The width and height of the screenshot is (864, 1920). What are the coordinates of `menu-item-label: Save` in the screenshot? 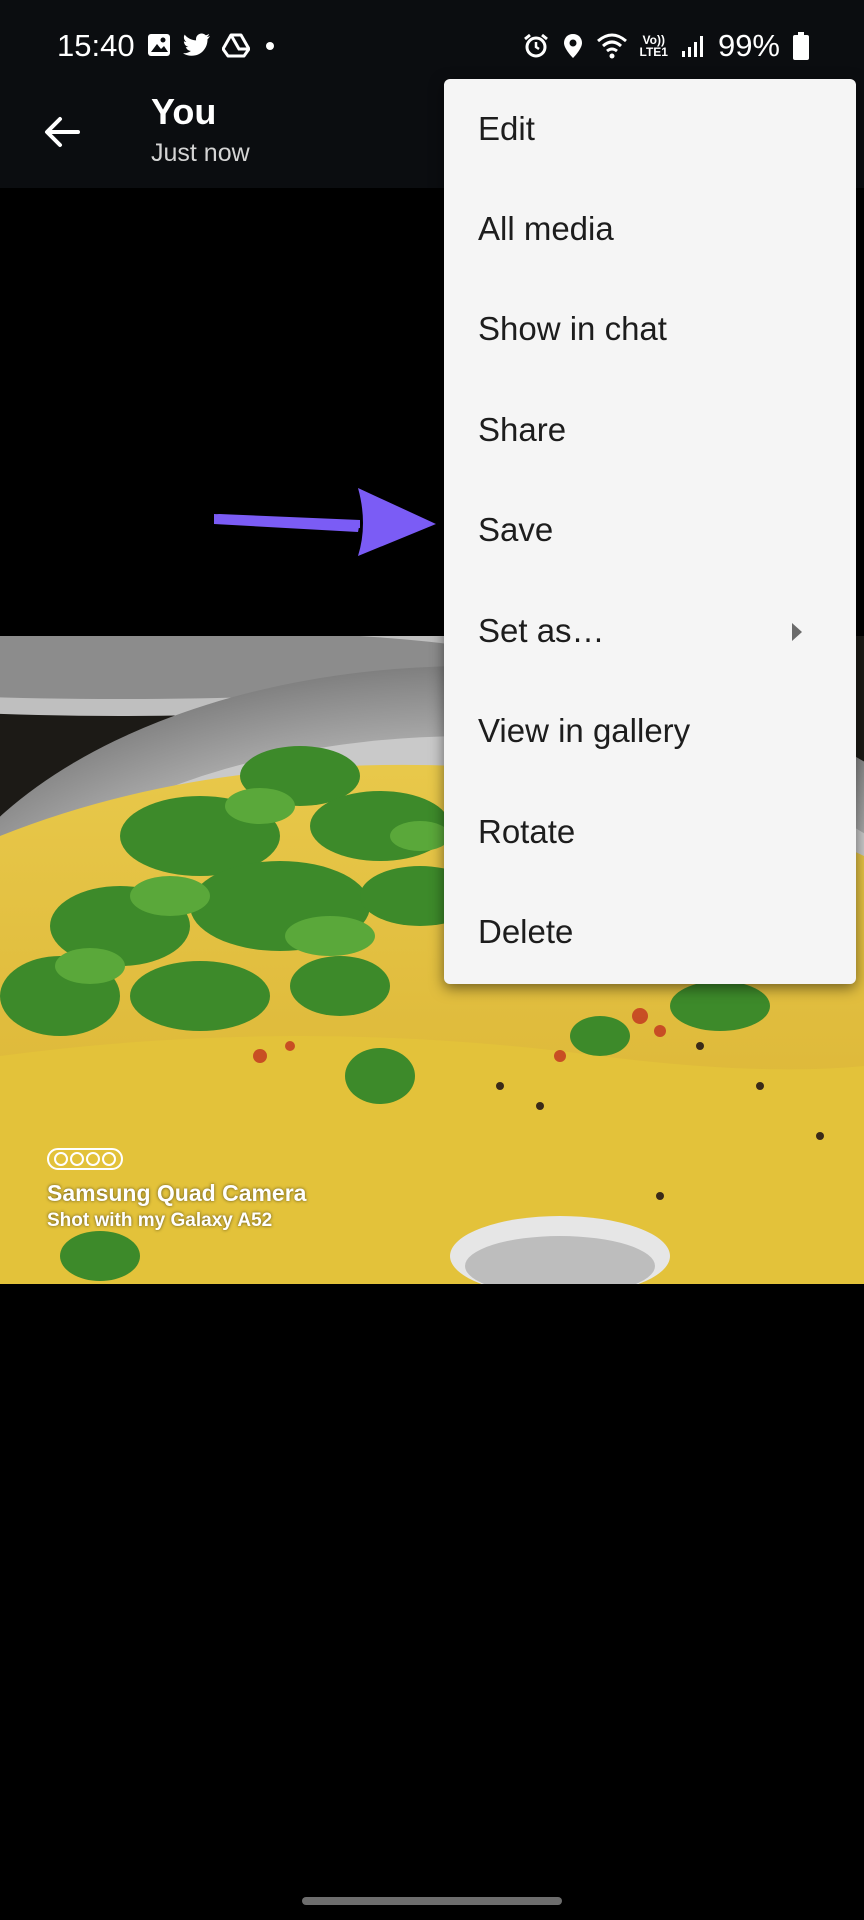 It's located at (516, 529).